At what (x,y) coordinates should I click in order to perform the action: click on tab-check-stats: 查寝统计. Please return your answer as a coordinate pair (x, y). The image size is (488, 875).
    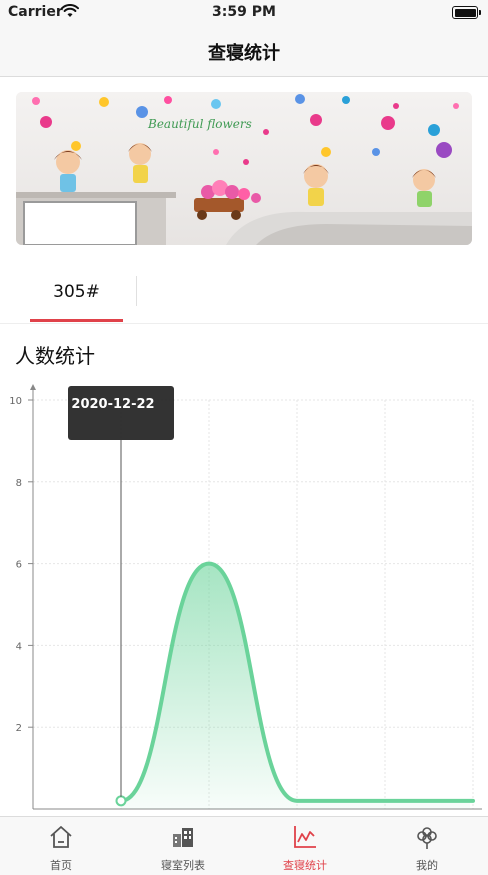
    Looking at the image, I should click on (305, 846).